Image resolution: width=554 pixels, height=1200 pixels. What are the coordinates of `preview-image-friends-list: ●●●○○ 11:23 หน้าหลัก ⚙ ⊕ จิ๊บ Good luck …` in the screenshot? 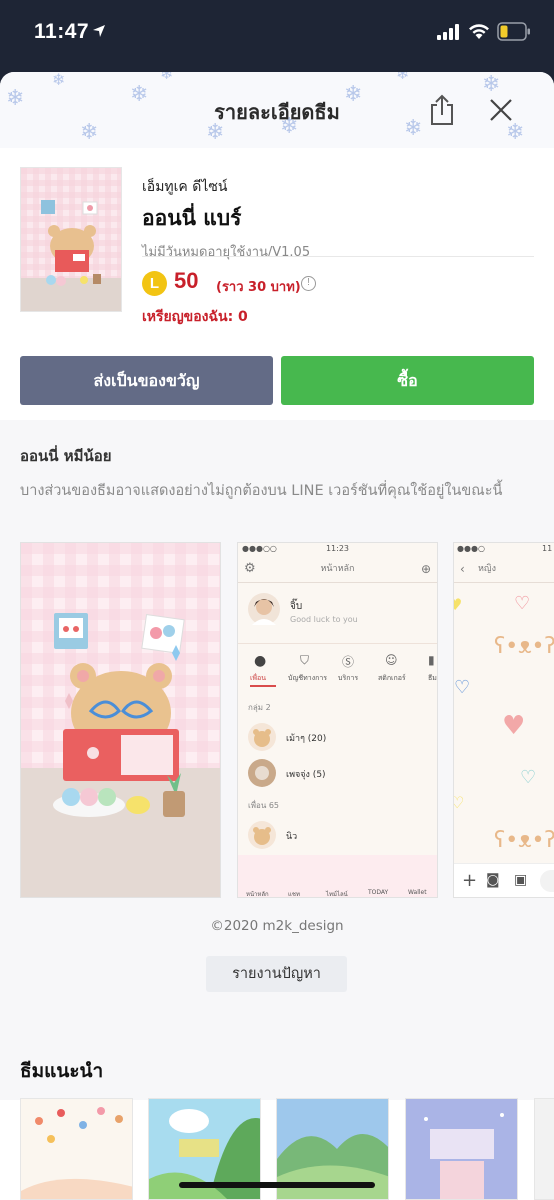 It's located at (337, 720).